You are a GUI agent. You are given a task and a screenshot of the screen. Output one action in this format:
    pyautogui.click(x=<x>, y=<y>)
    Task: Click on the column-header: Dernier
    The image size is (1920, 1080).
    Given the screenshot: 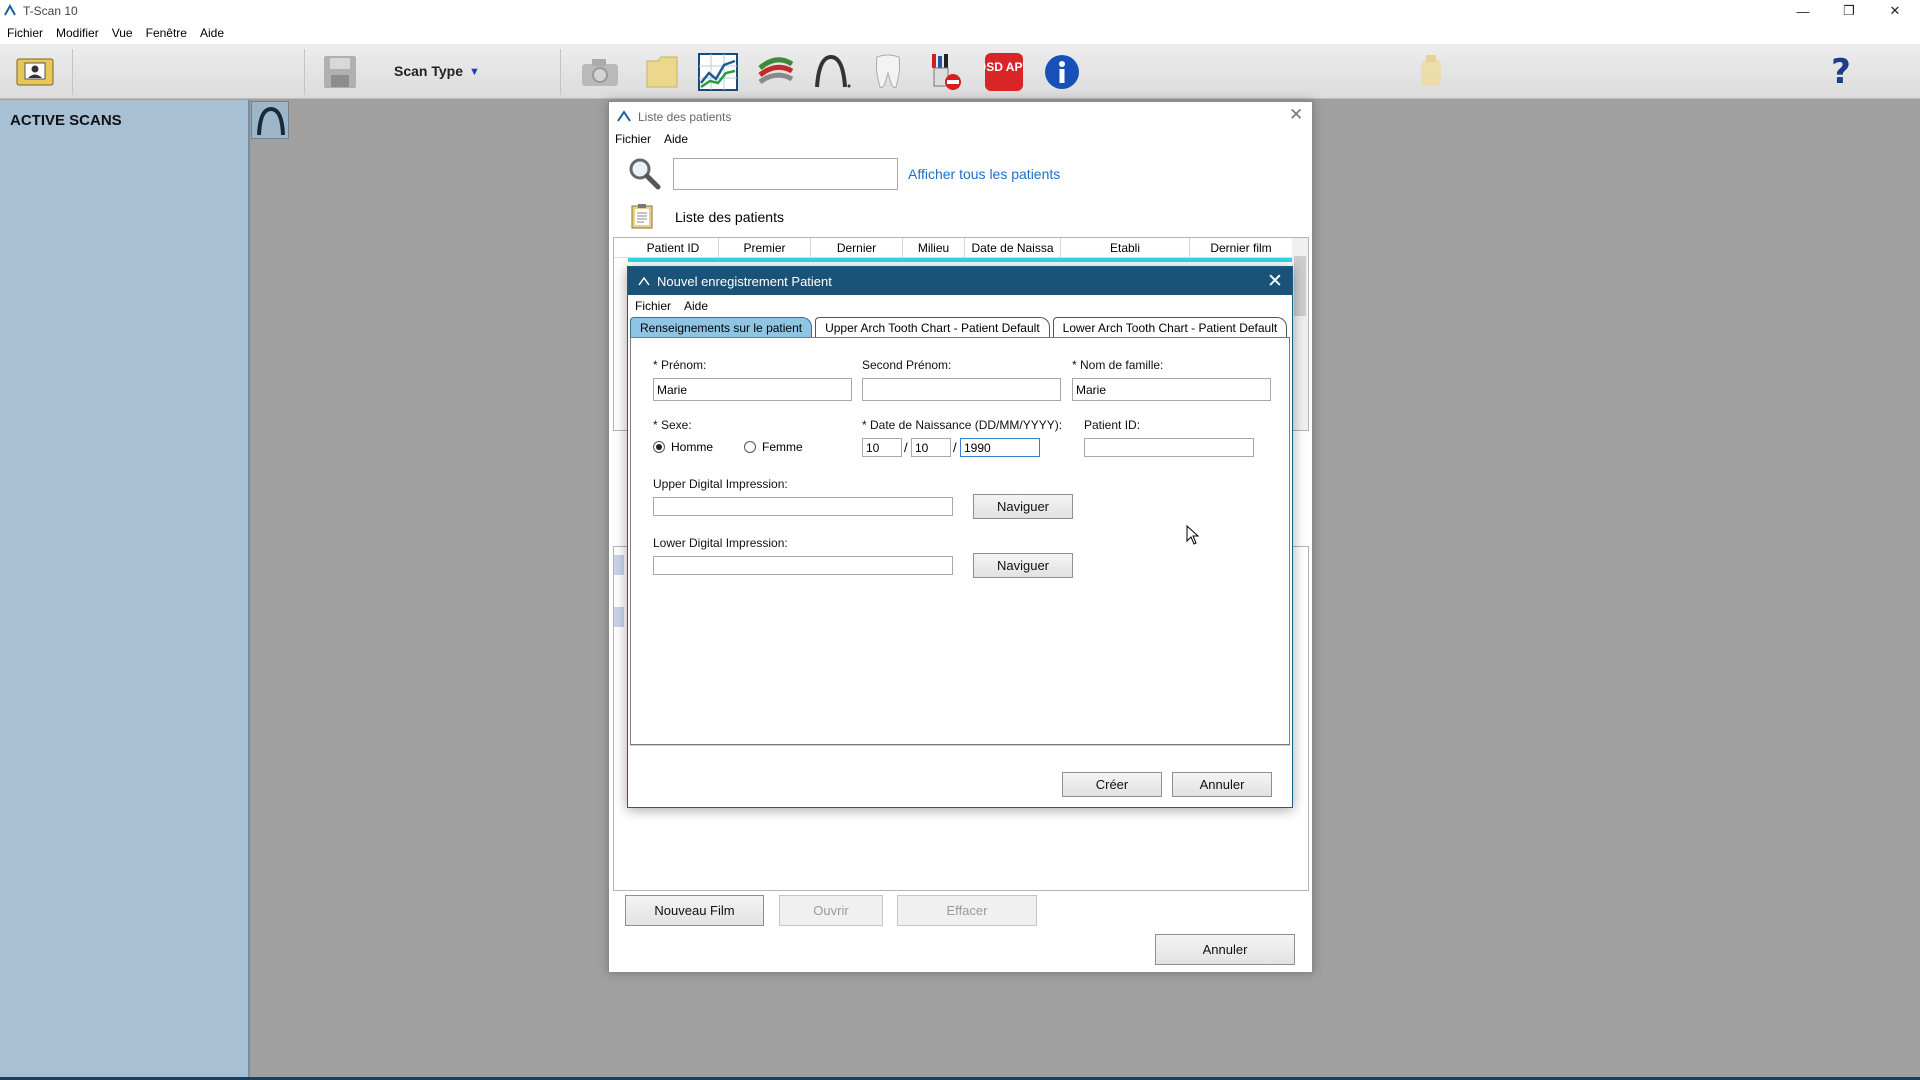 What is the action you would take?
    pyautogui.click(x=857, y=247)
    